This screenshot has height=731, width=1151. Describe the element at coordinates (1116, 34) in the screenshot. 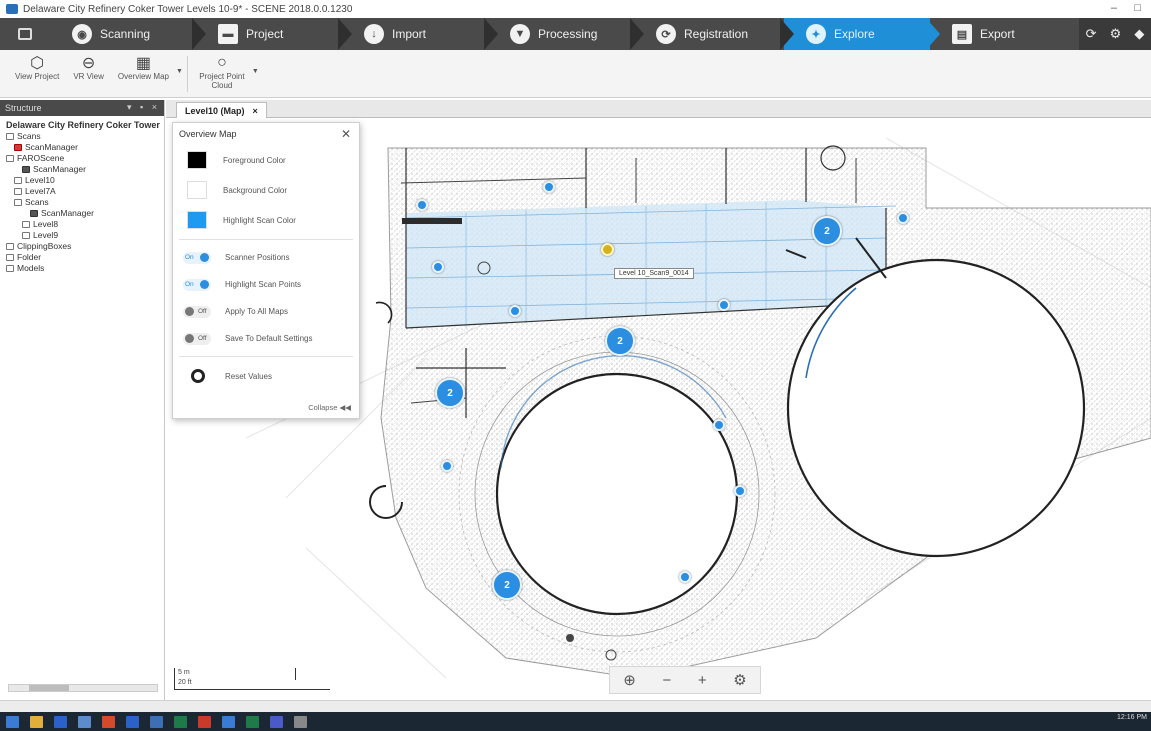

I see `gear-icon: ⚙` at that location.